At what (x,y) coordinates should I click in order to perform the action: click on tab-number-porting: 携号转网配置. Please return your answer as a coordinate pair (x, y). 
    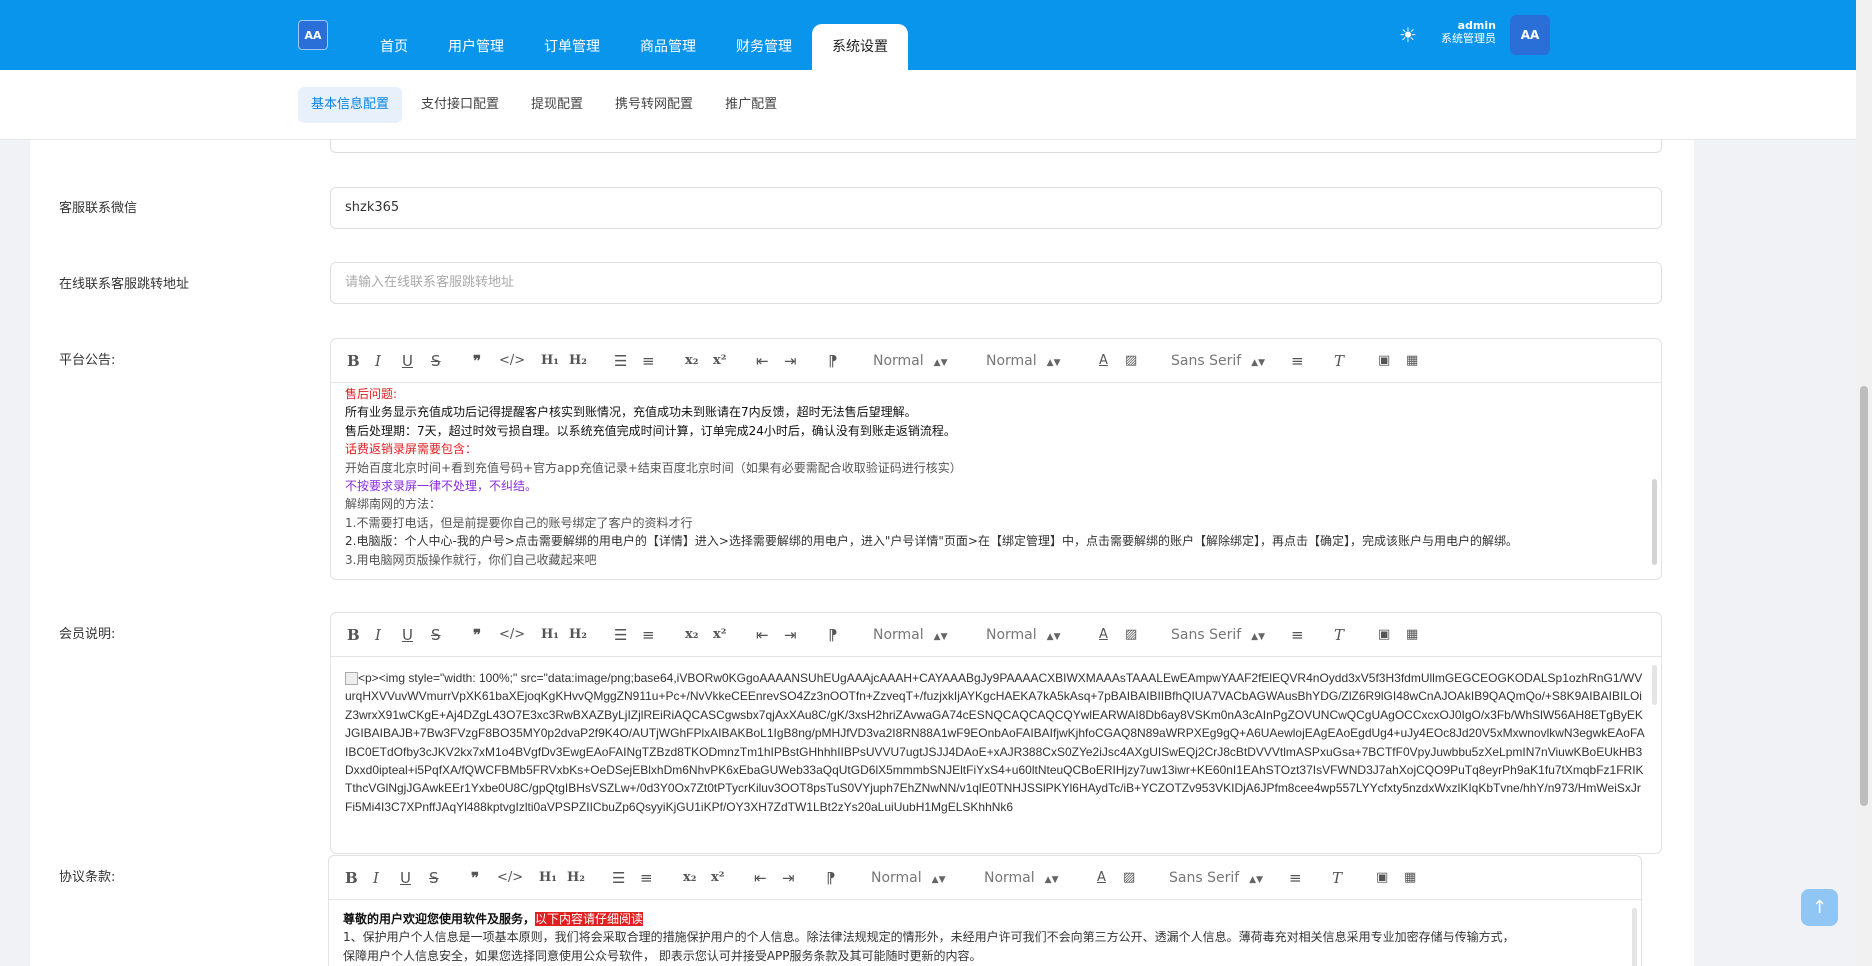
    Looking at the image, I should click on (654, 105).